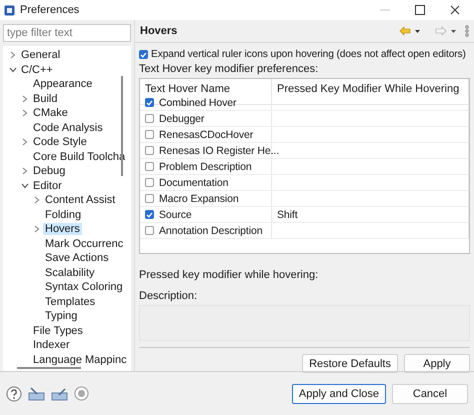 The width and height of the screenshot is (474, 415). What do you see at coordinates (59, 393) in the screenshot?
I see `export-icon` at bounding box center [59, 393].